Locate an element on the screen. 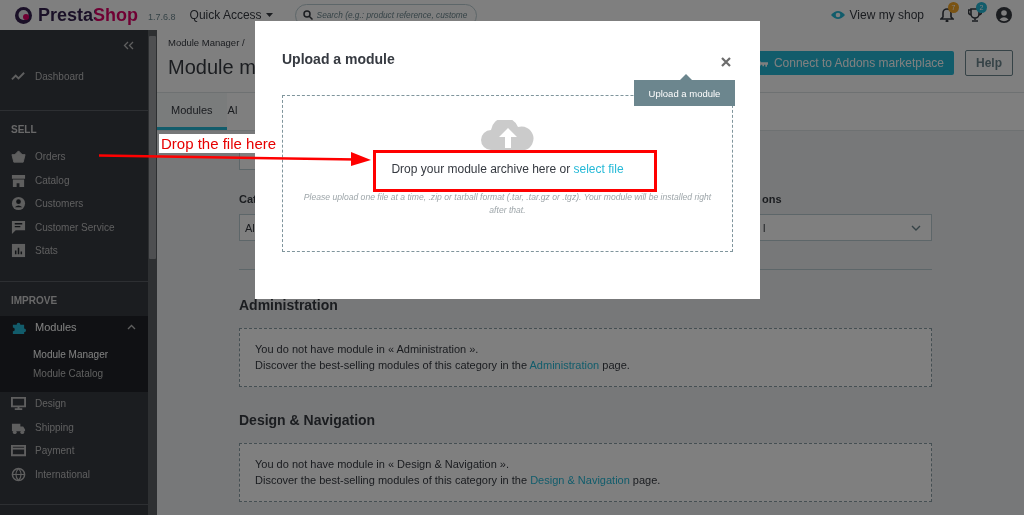 This screenshot has width=1024, height=515. discover-text: Discover the best-selling modules of this category in the Administration page. is located at coordinates (443, 365).